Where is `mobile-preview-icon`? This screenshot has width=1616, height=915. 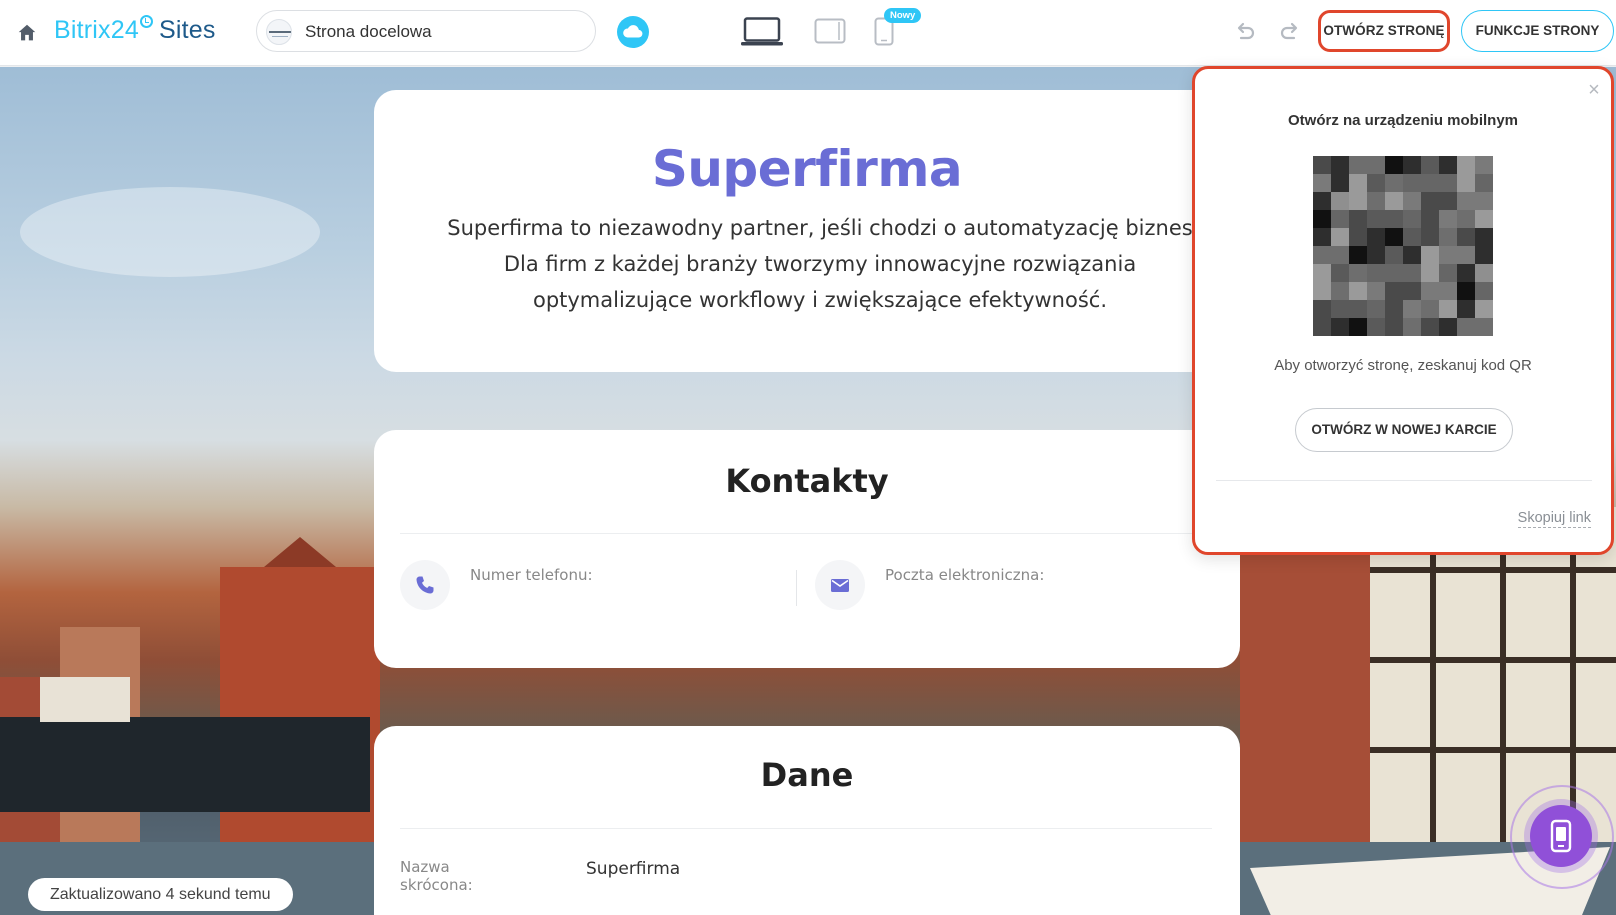
mobile-preview-icon is located at coordinates (1561, 836).